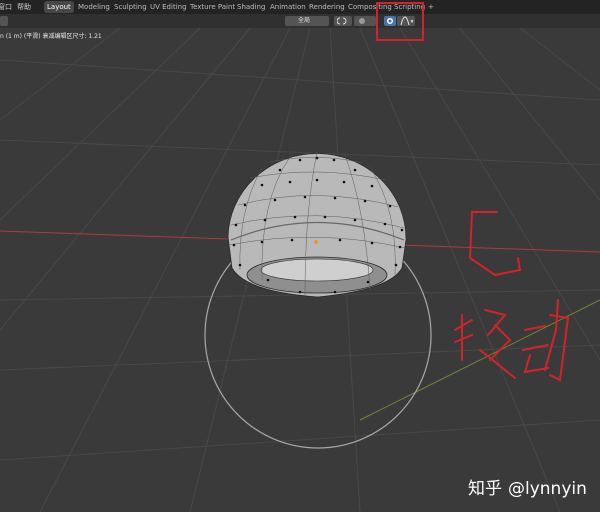  Describe the element at coordinates (431, 7) in the screenshot. I see `add-workspace-button: +` at that location.